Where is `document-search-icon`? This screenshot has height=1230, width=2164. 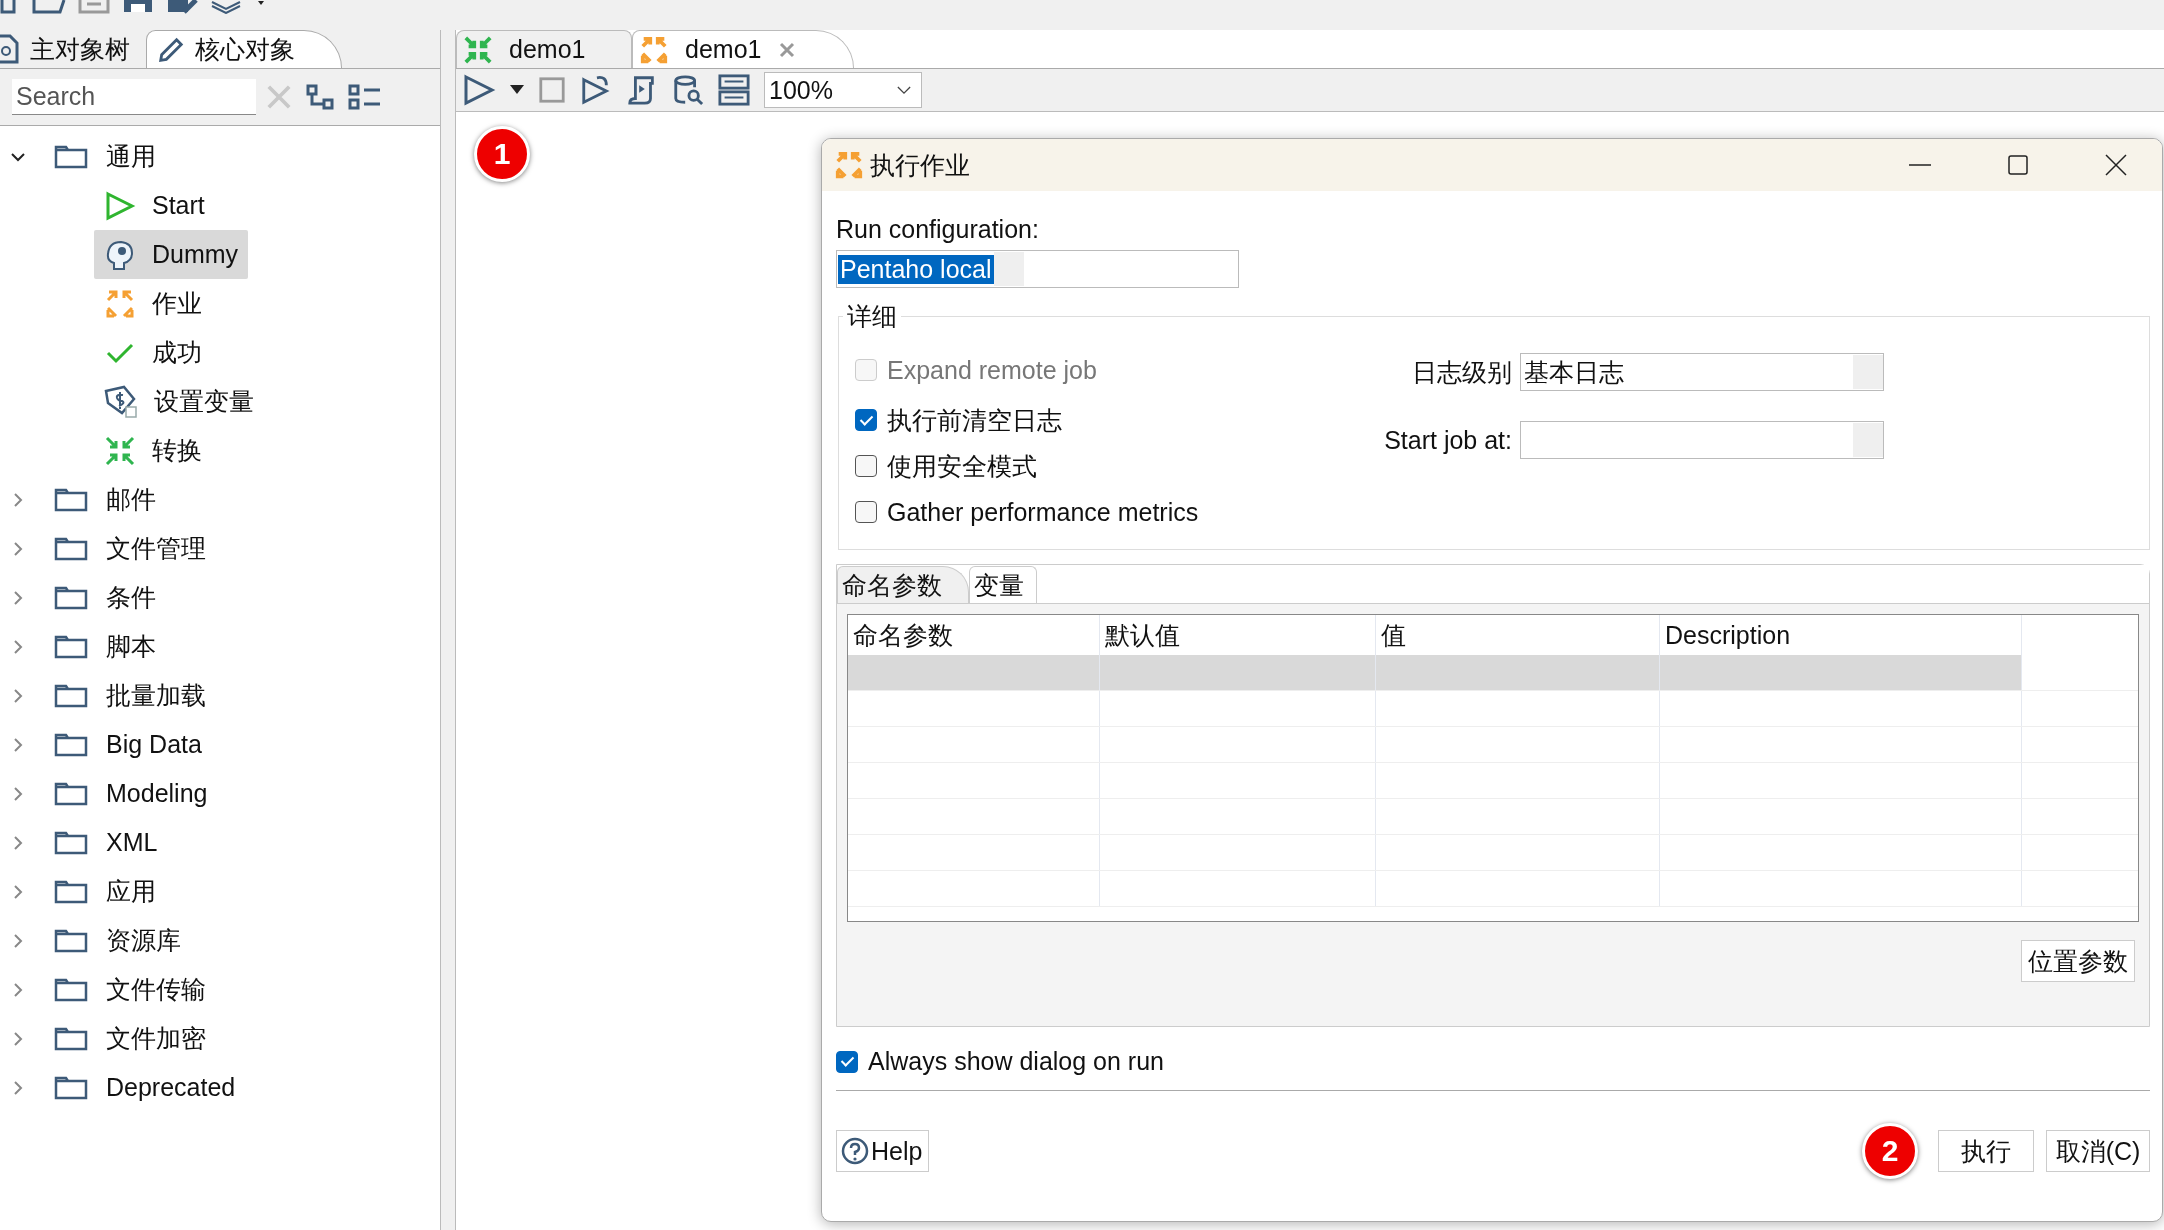 document-search-icon is located at coordinates (10, 49).